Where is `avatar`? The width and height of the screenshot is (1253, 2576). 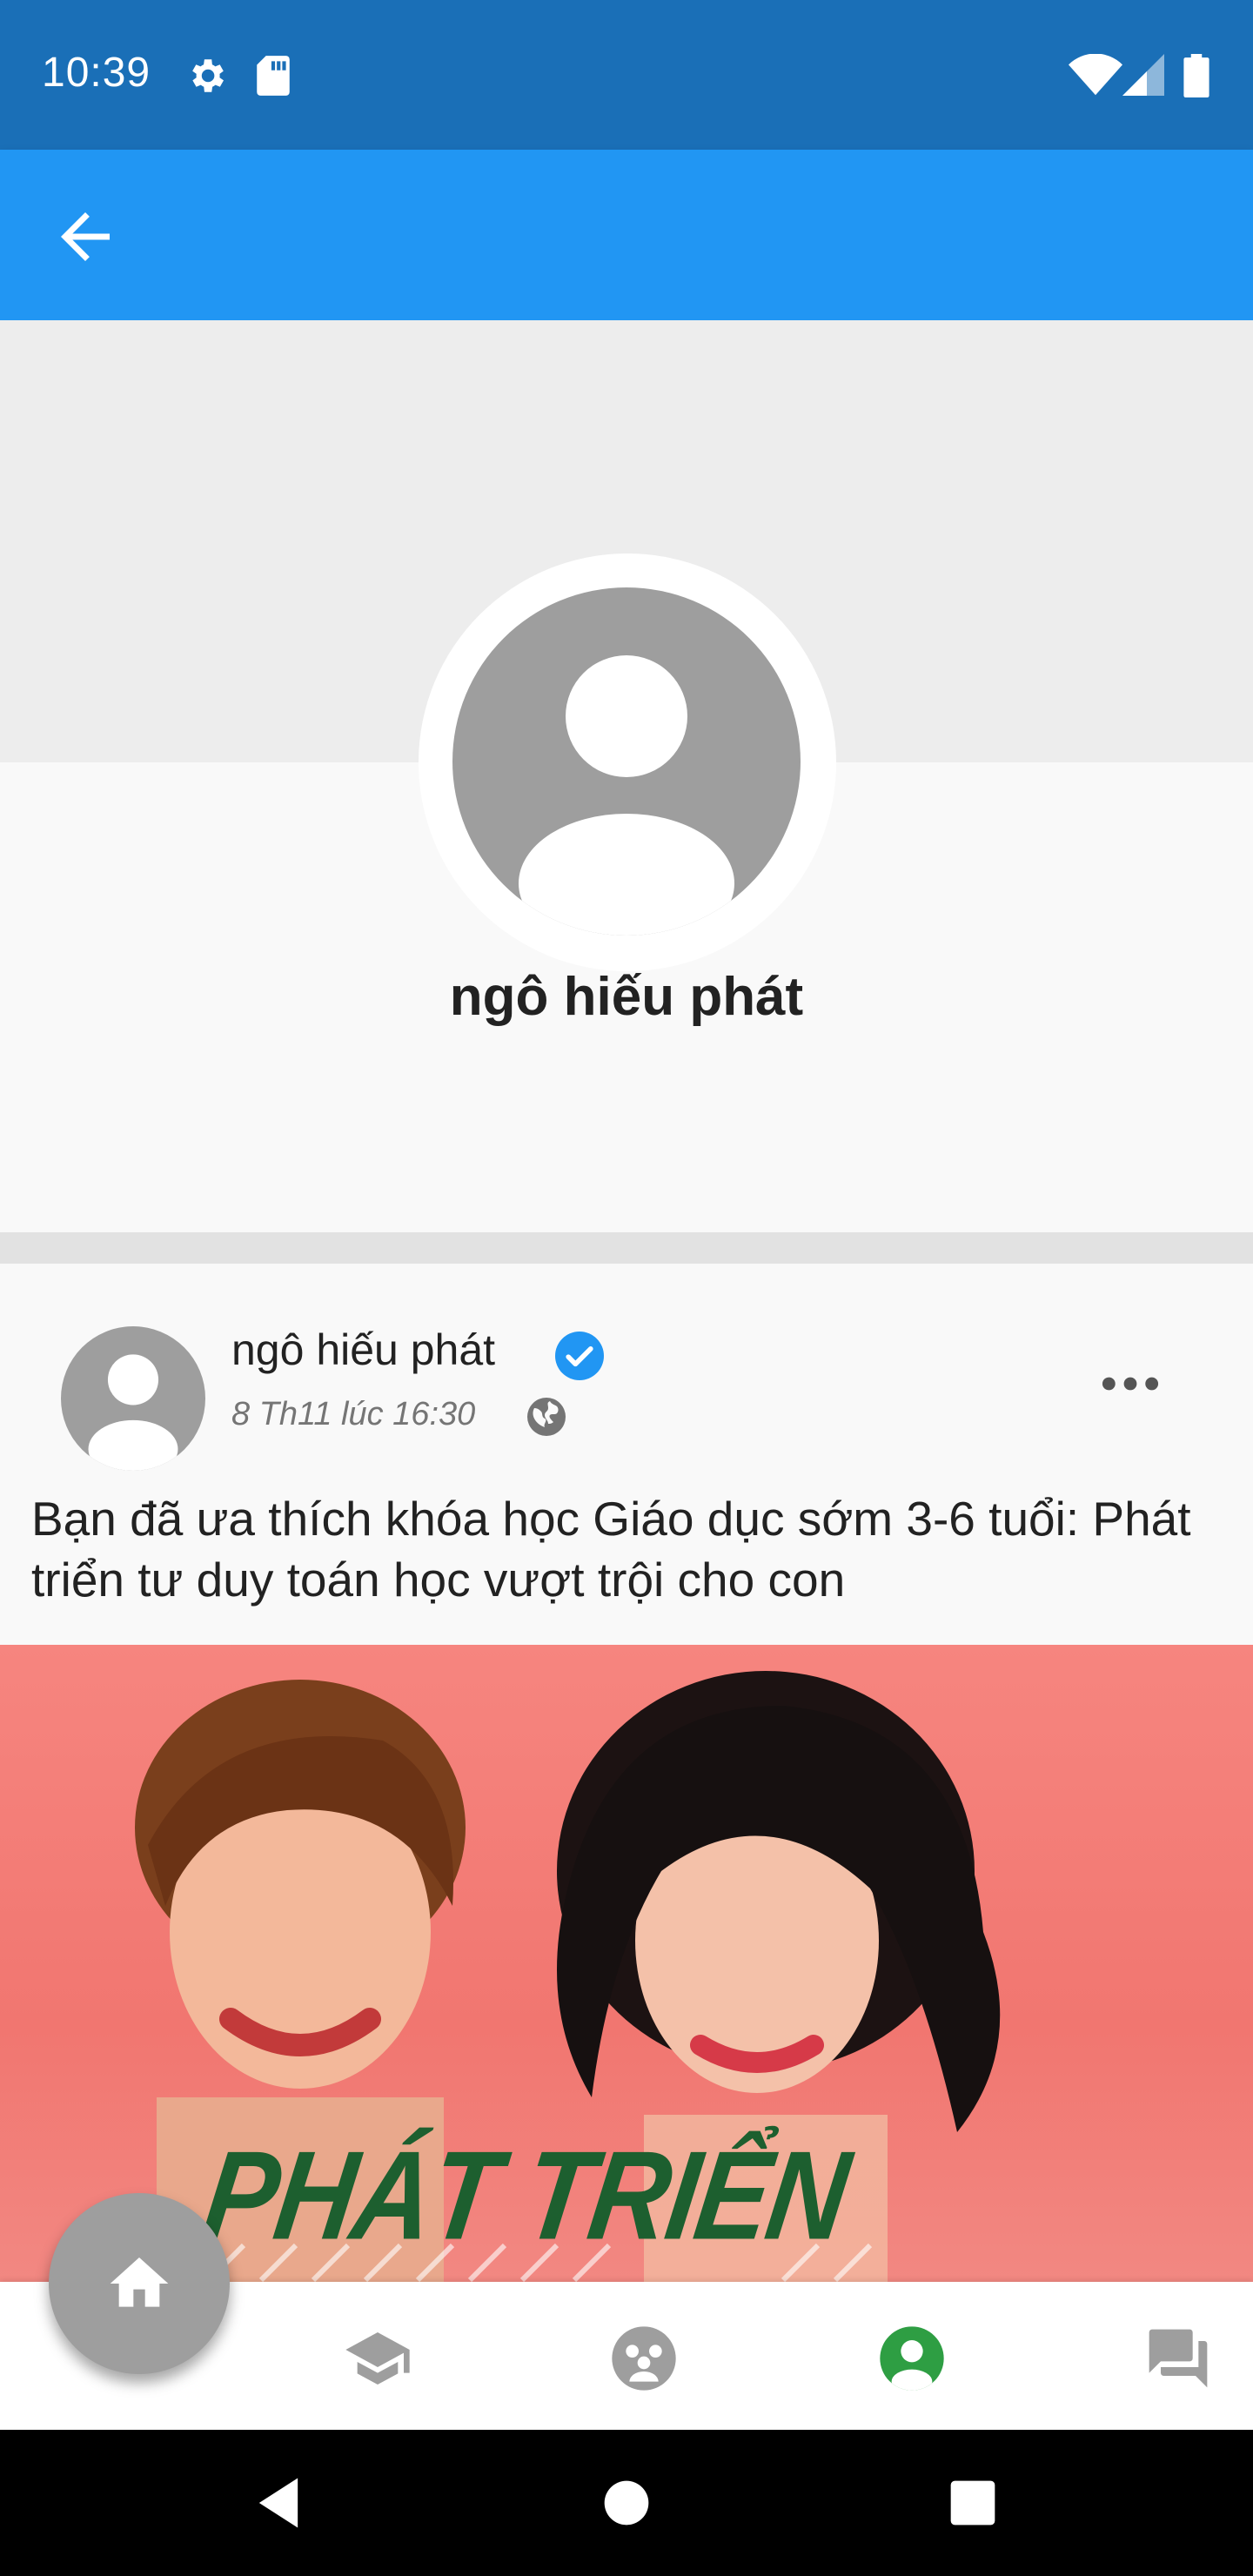 avatar is located at coordinates (626, 761).